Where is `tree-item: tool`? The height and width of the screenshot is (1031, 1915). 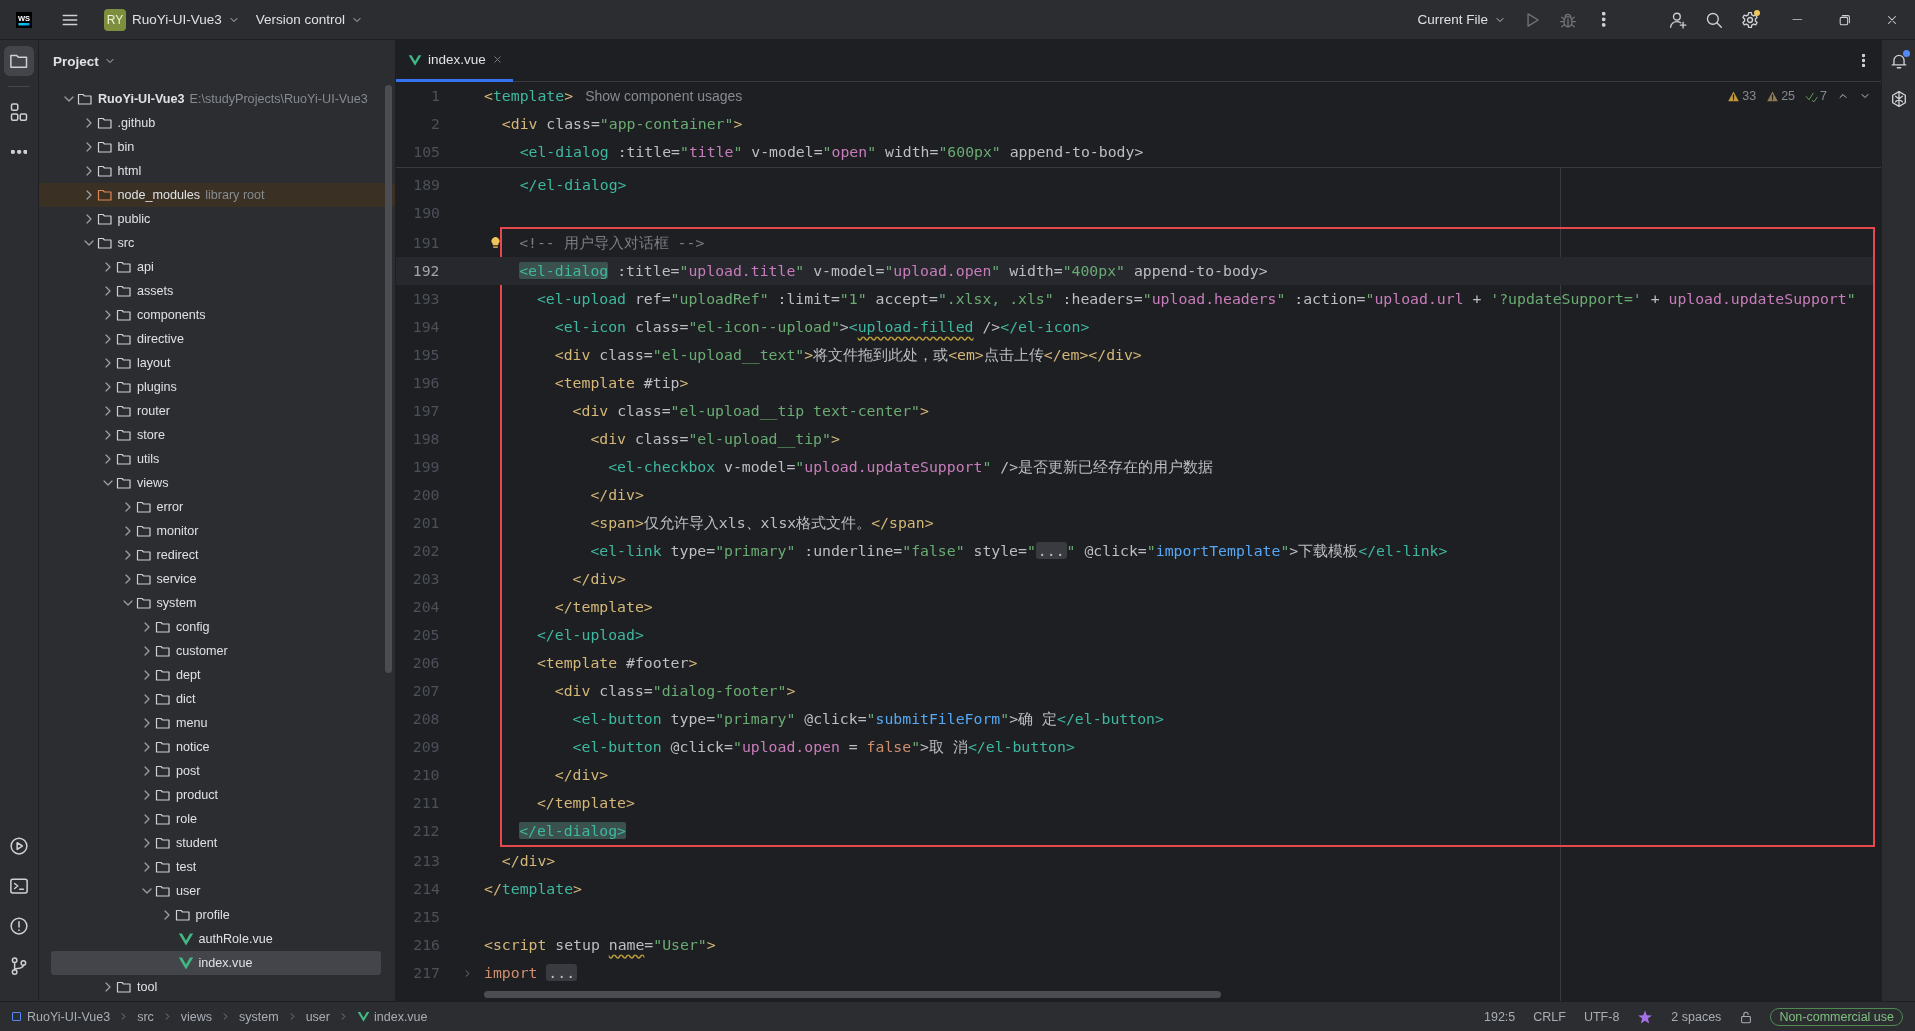
tree-item: tool is located at coordinates (216, 987).